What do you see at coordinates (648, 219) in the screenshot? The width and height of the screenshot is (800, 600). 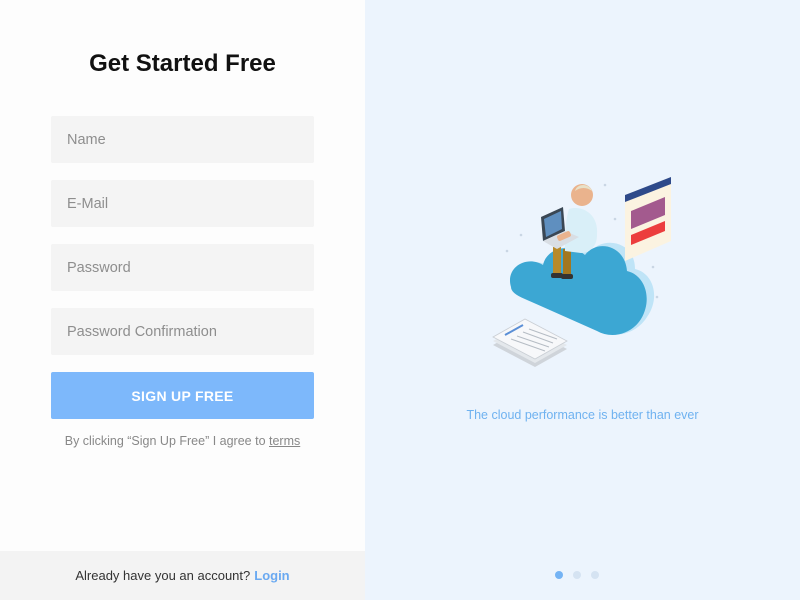 I see `browser-window-icon` at bounding box center [648, 219].